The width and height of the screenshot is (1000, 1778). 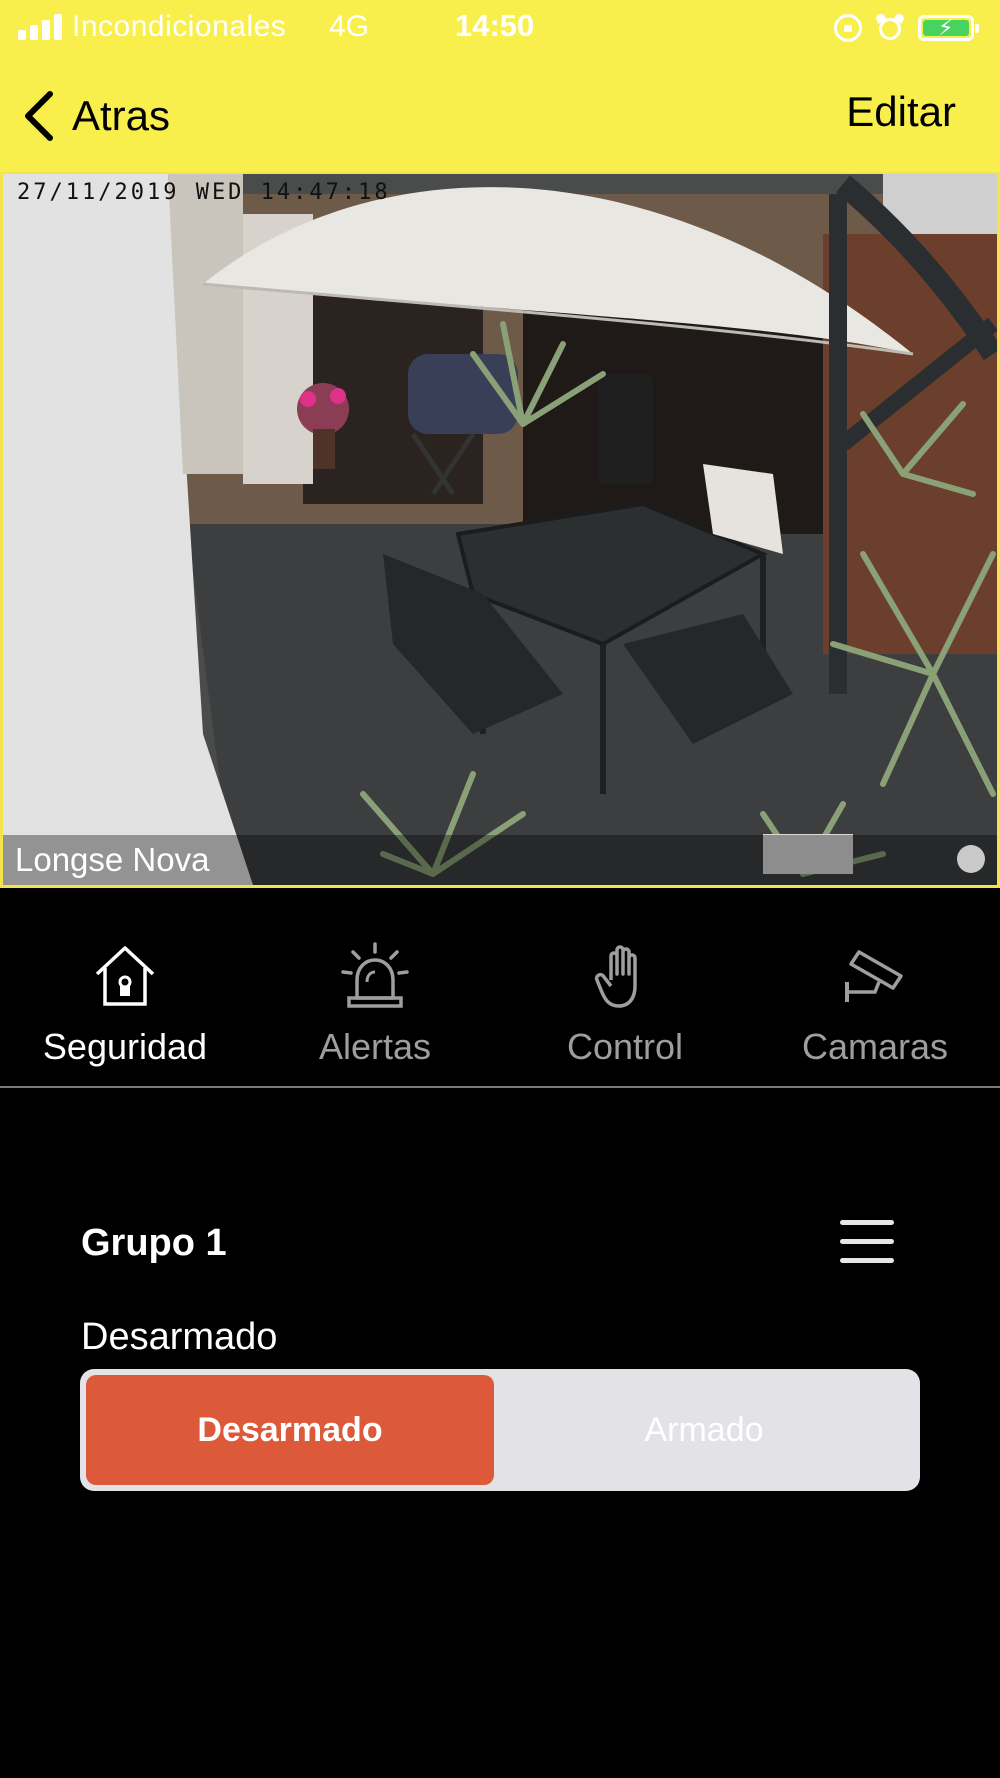 I want to click on tab-control: Control, so click(x=625, y=987).